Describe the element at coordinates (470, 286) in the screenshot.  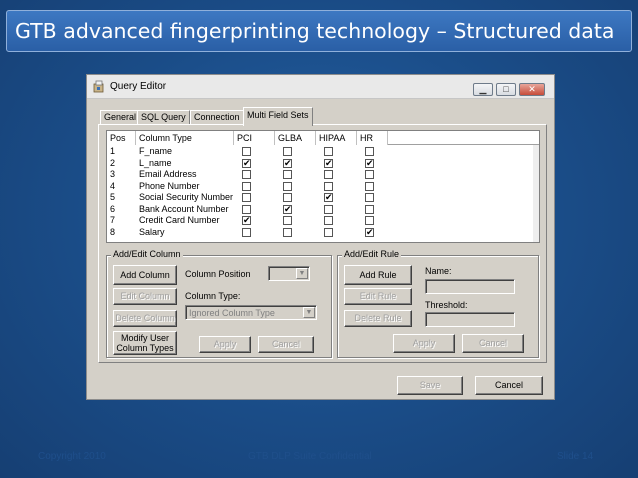
I see `rule-name-field` at that location.